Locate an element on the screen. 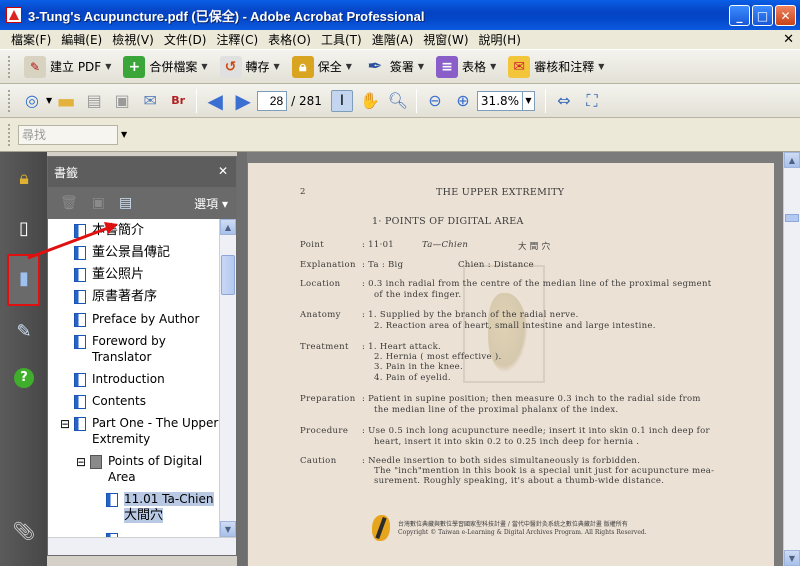 The width and height of the screenshot is (800, 566). document-scrollbar: ▲ ▼ is located at coordinates (791, 359).